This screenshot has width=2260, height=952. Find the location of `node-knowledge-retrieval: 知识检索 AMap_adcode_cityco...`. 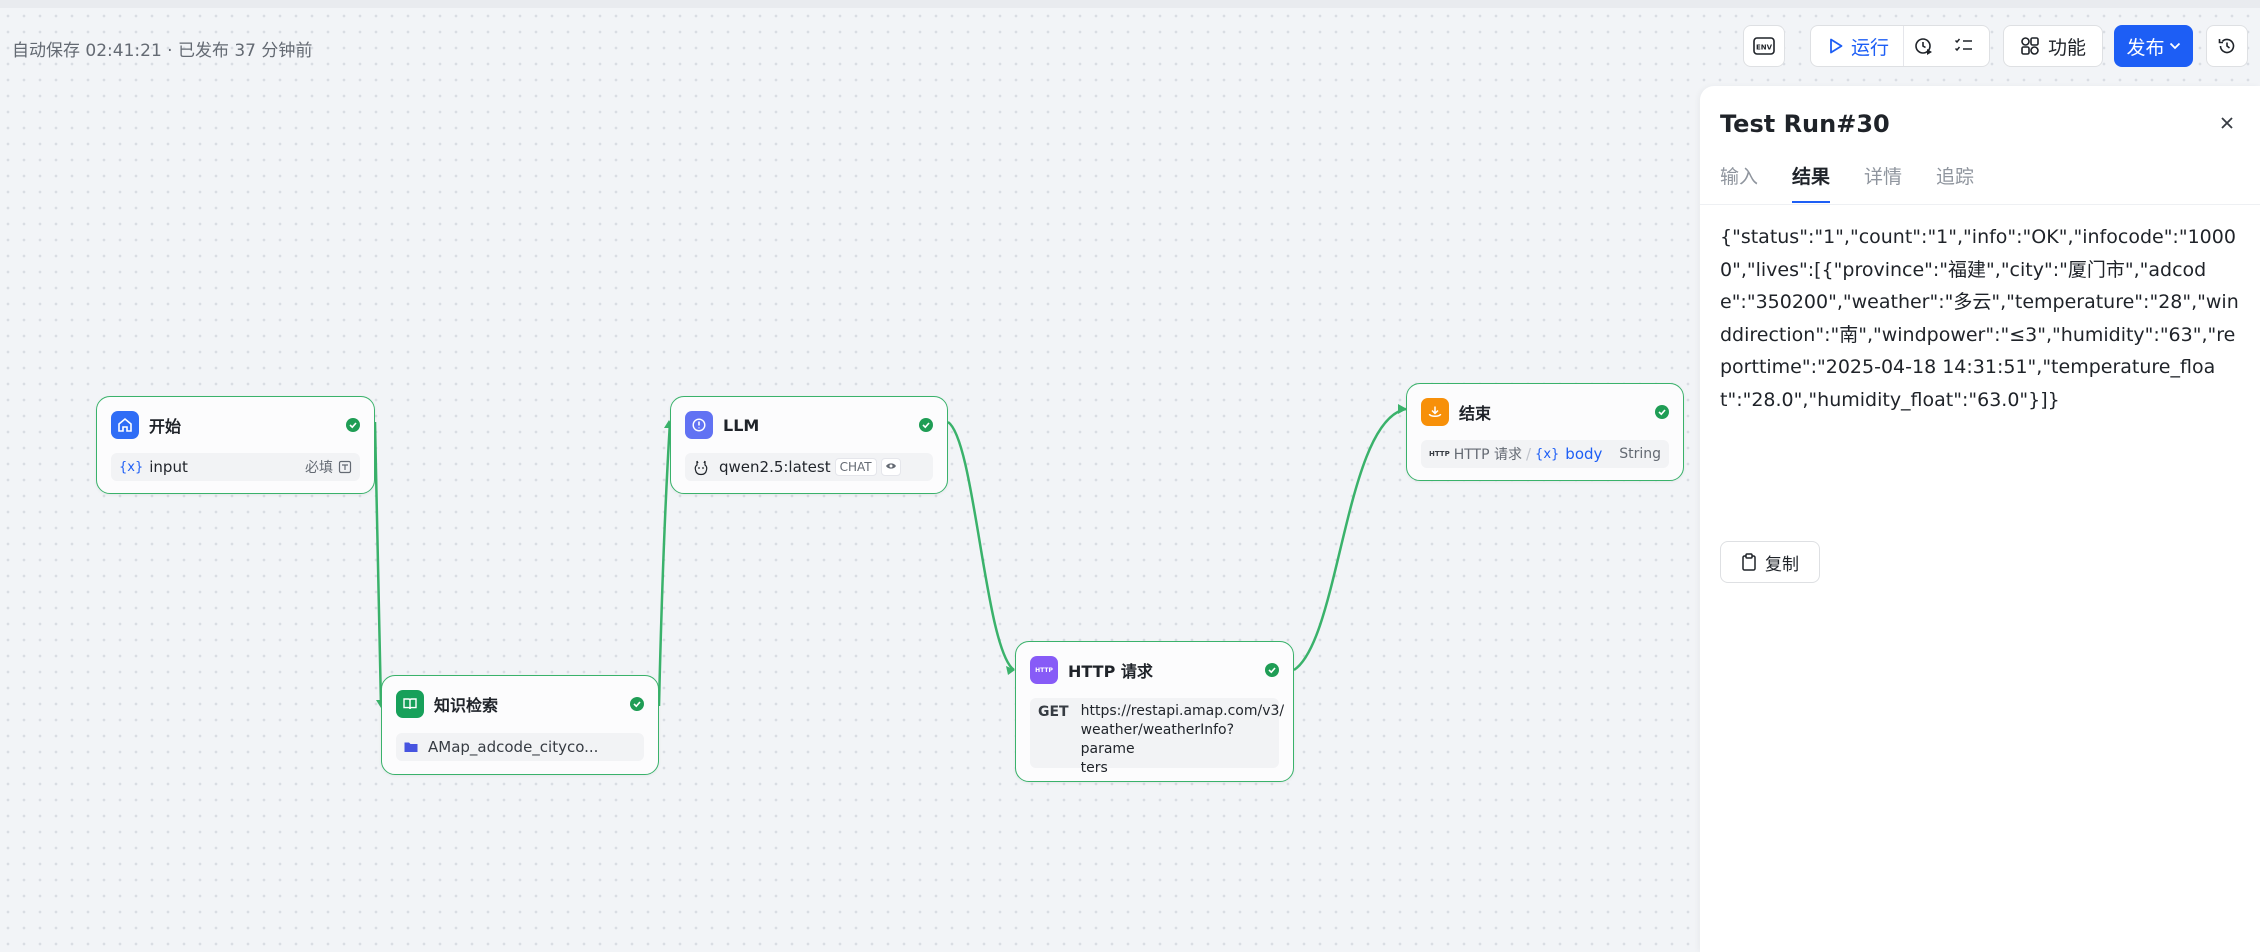

node-knowledge-retrieval: 知识检索 AMap_adcode_cityco... is located at coordinates (520, 725).